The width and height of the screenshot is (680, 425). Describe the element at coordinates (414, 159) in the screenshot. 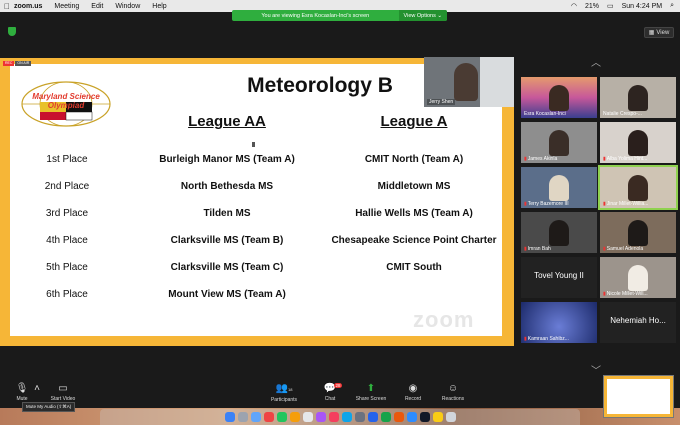

I see `league-a-cell: CMIT North (Team A)` at that location.